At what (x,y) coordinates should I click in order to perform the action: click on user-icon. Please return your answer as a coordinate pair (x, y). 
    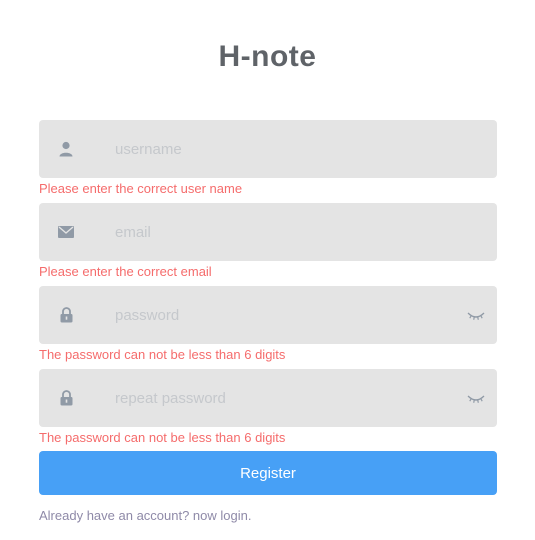
    Looking at the image, I should click on (66, 149).